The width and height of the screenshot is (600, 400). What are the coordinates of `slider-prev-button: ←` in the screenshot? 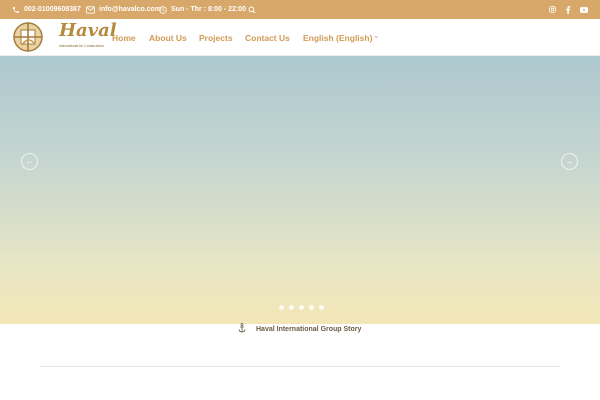 It's located at (29, 161).